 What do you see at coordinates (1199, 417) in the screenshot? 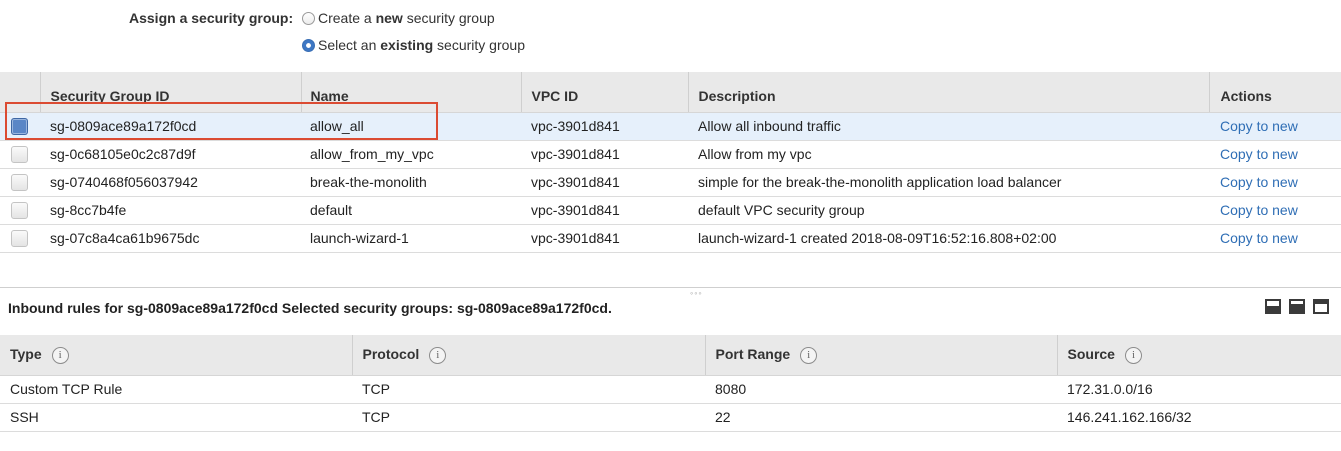
I see `cell-source: 146.241.162.166/32` at bounding box center [1199, 417].